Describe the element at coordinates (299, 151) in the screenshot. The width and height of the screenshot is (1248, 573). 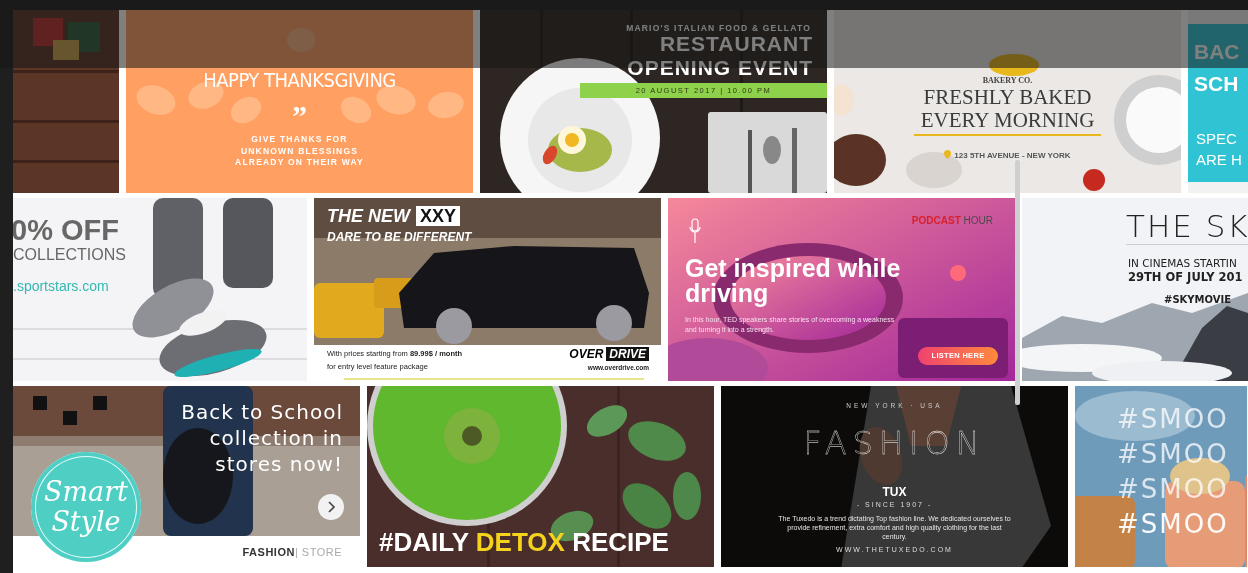
I see `card-message: GIVE THANKS FOR UNKNOWN BLESSINGS ALREADY ON THEIR WAY` at that location.